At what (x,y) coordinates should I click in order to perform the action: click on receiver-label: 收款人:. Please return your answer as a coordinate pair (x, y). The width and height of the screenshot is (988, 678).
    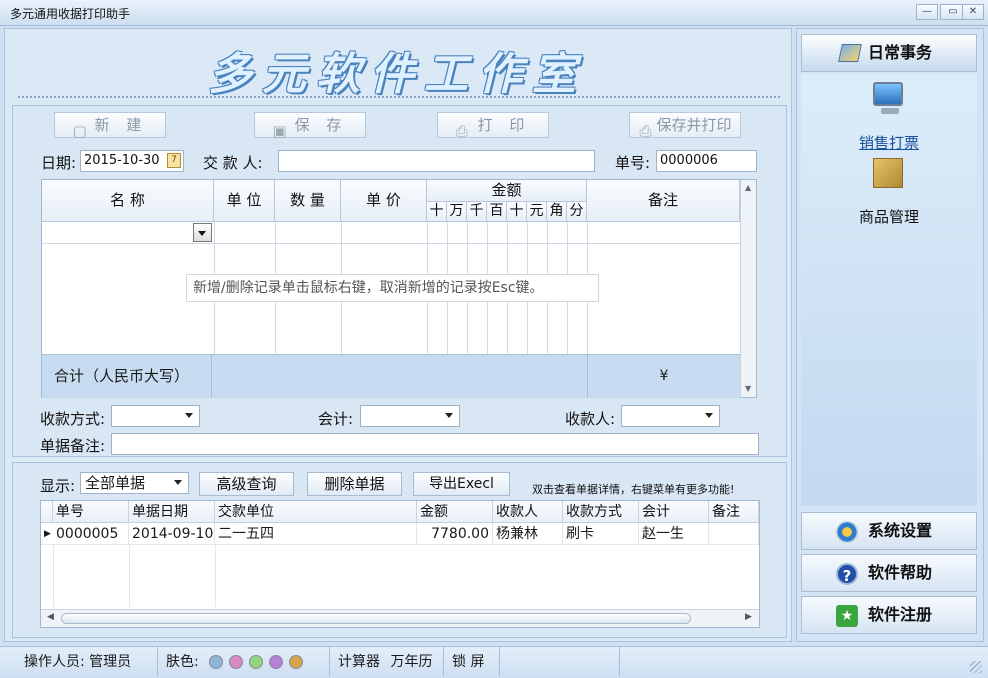
    Looking at the image, I should click on (590, 419).